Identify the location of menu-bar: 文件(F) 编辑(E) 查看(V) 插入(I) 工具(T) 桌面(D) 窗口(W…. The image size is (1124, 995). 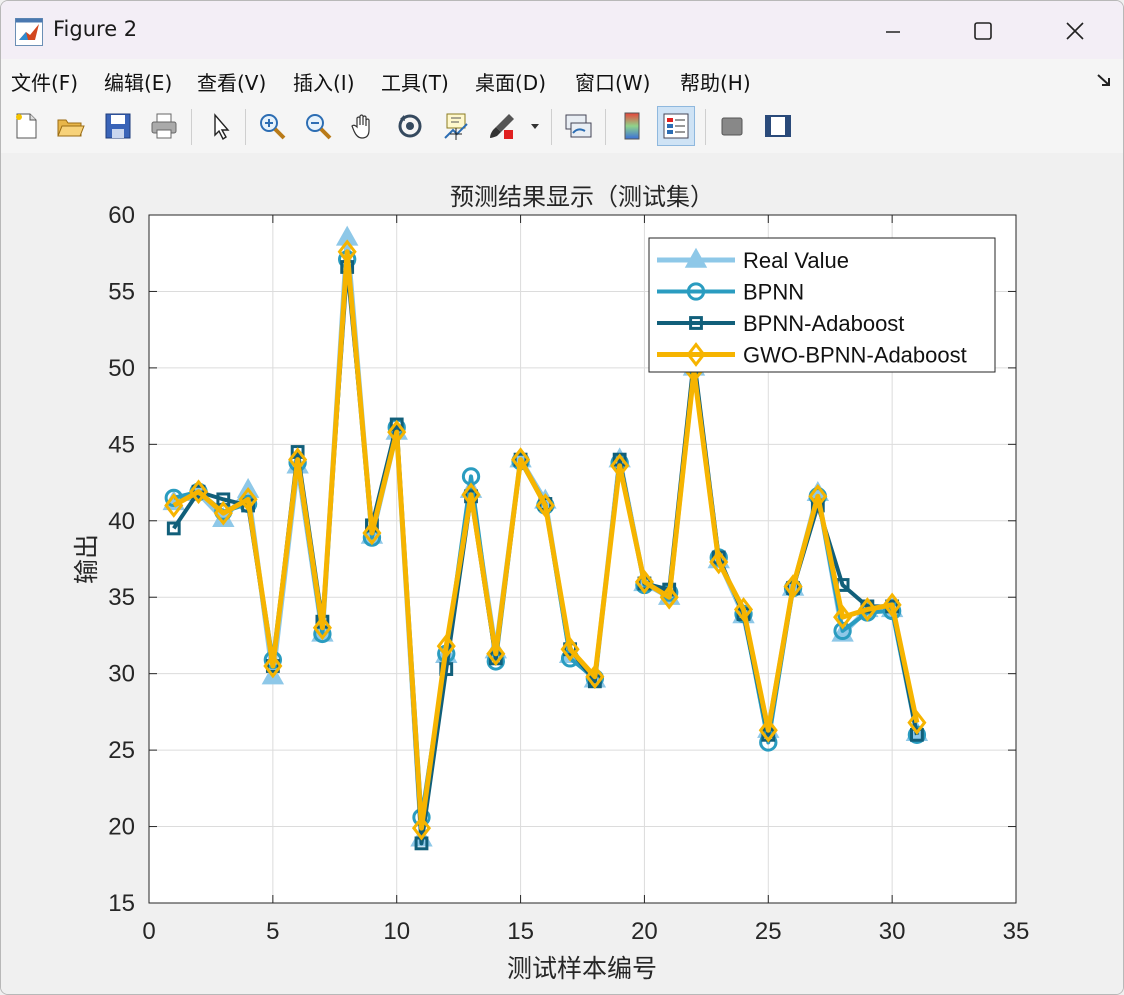
(562, 80).